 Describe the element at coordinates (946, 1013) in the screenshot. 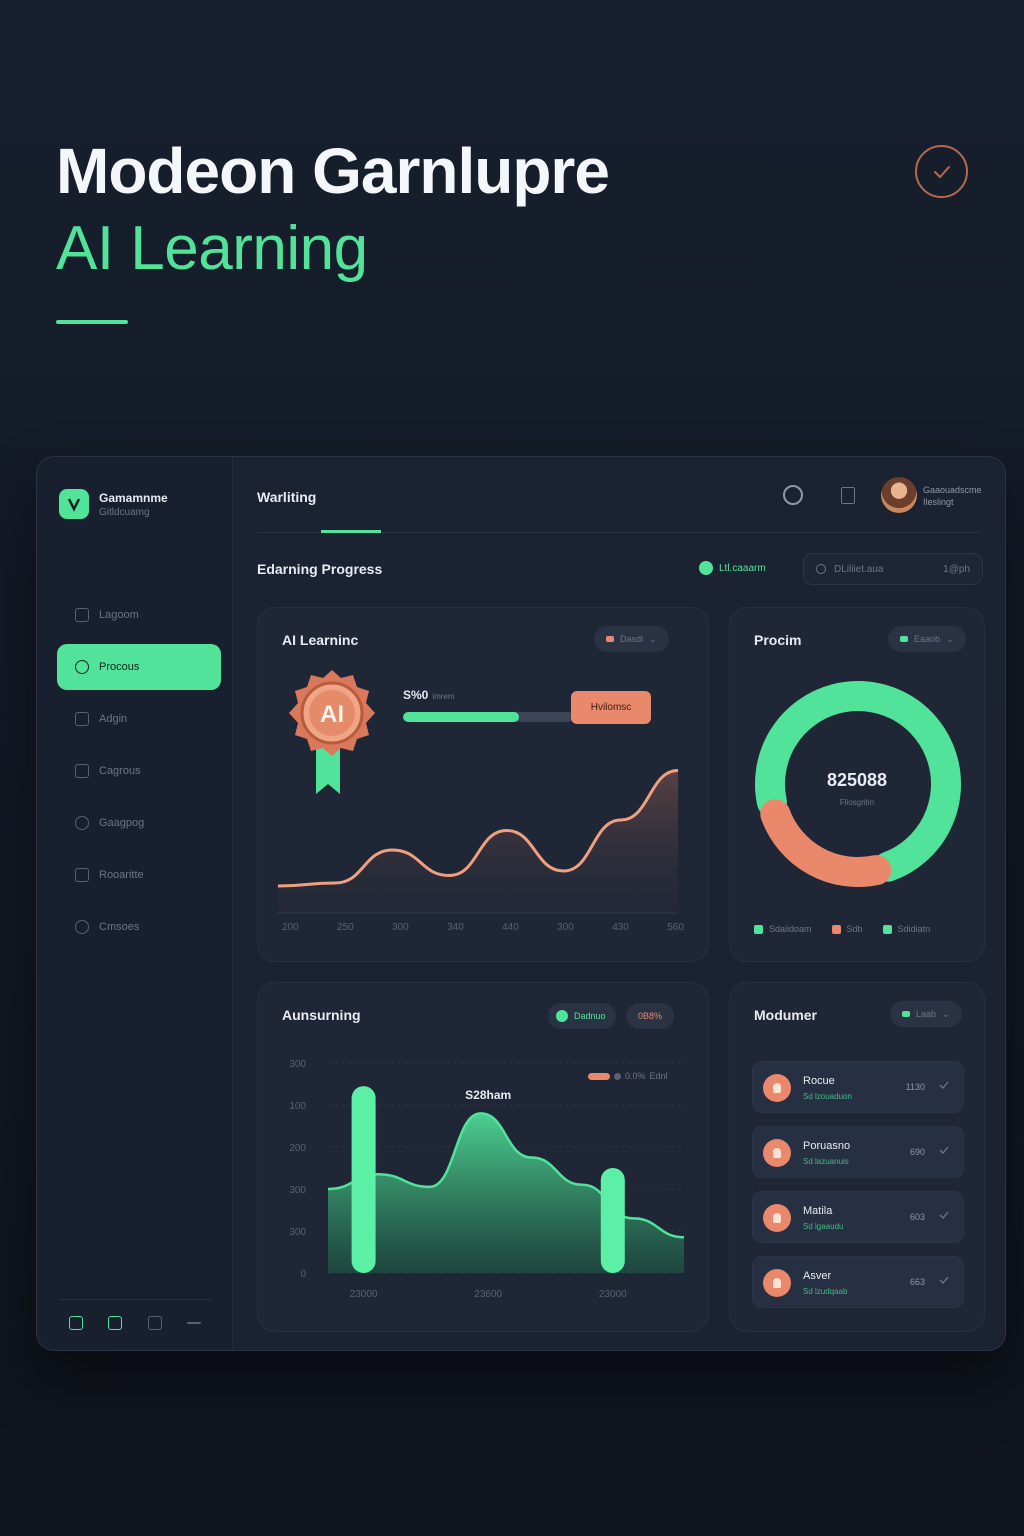

I see `chevron-down-icon: ⌄` at that location.